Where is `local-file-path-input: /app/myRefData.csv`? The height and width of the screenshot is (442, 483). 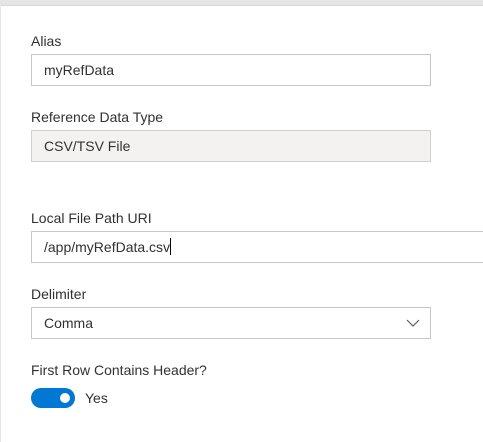
local-file-path-input: /app/myRefData.csv is located at coordinates (257, 247).